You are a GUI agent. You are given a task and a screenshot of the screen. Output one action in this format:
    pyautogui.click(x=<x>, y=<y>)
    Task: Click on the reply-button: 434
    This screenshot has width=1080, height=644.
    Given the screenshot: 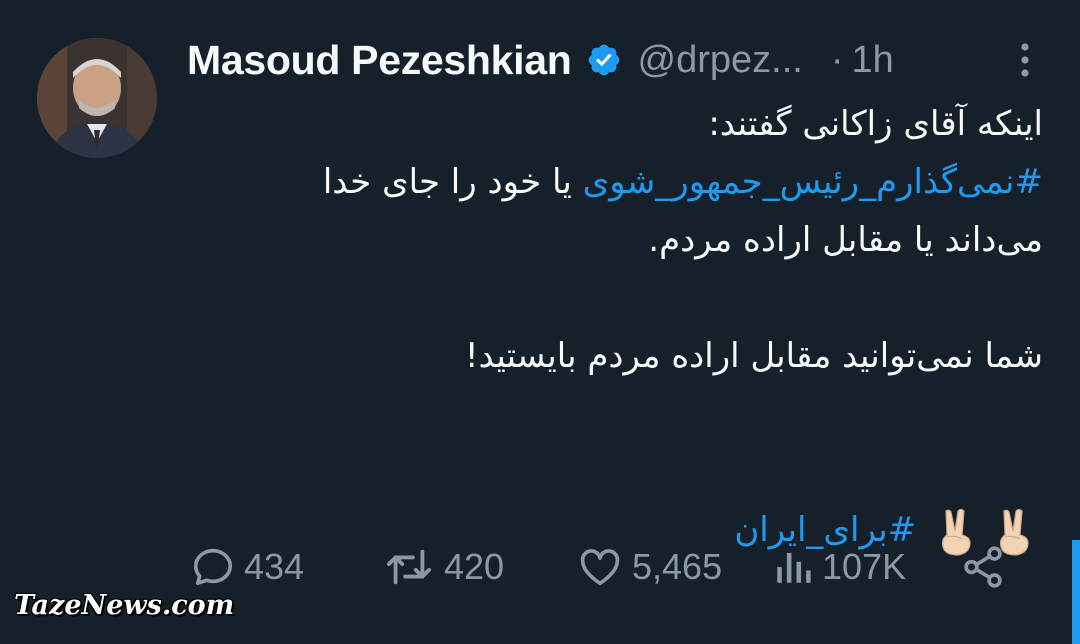 What is the action you would take?
    pyautogui.click(x=247, y=567)
    